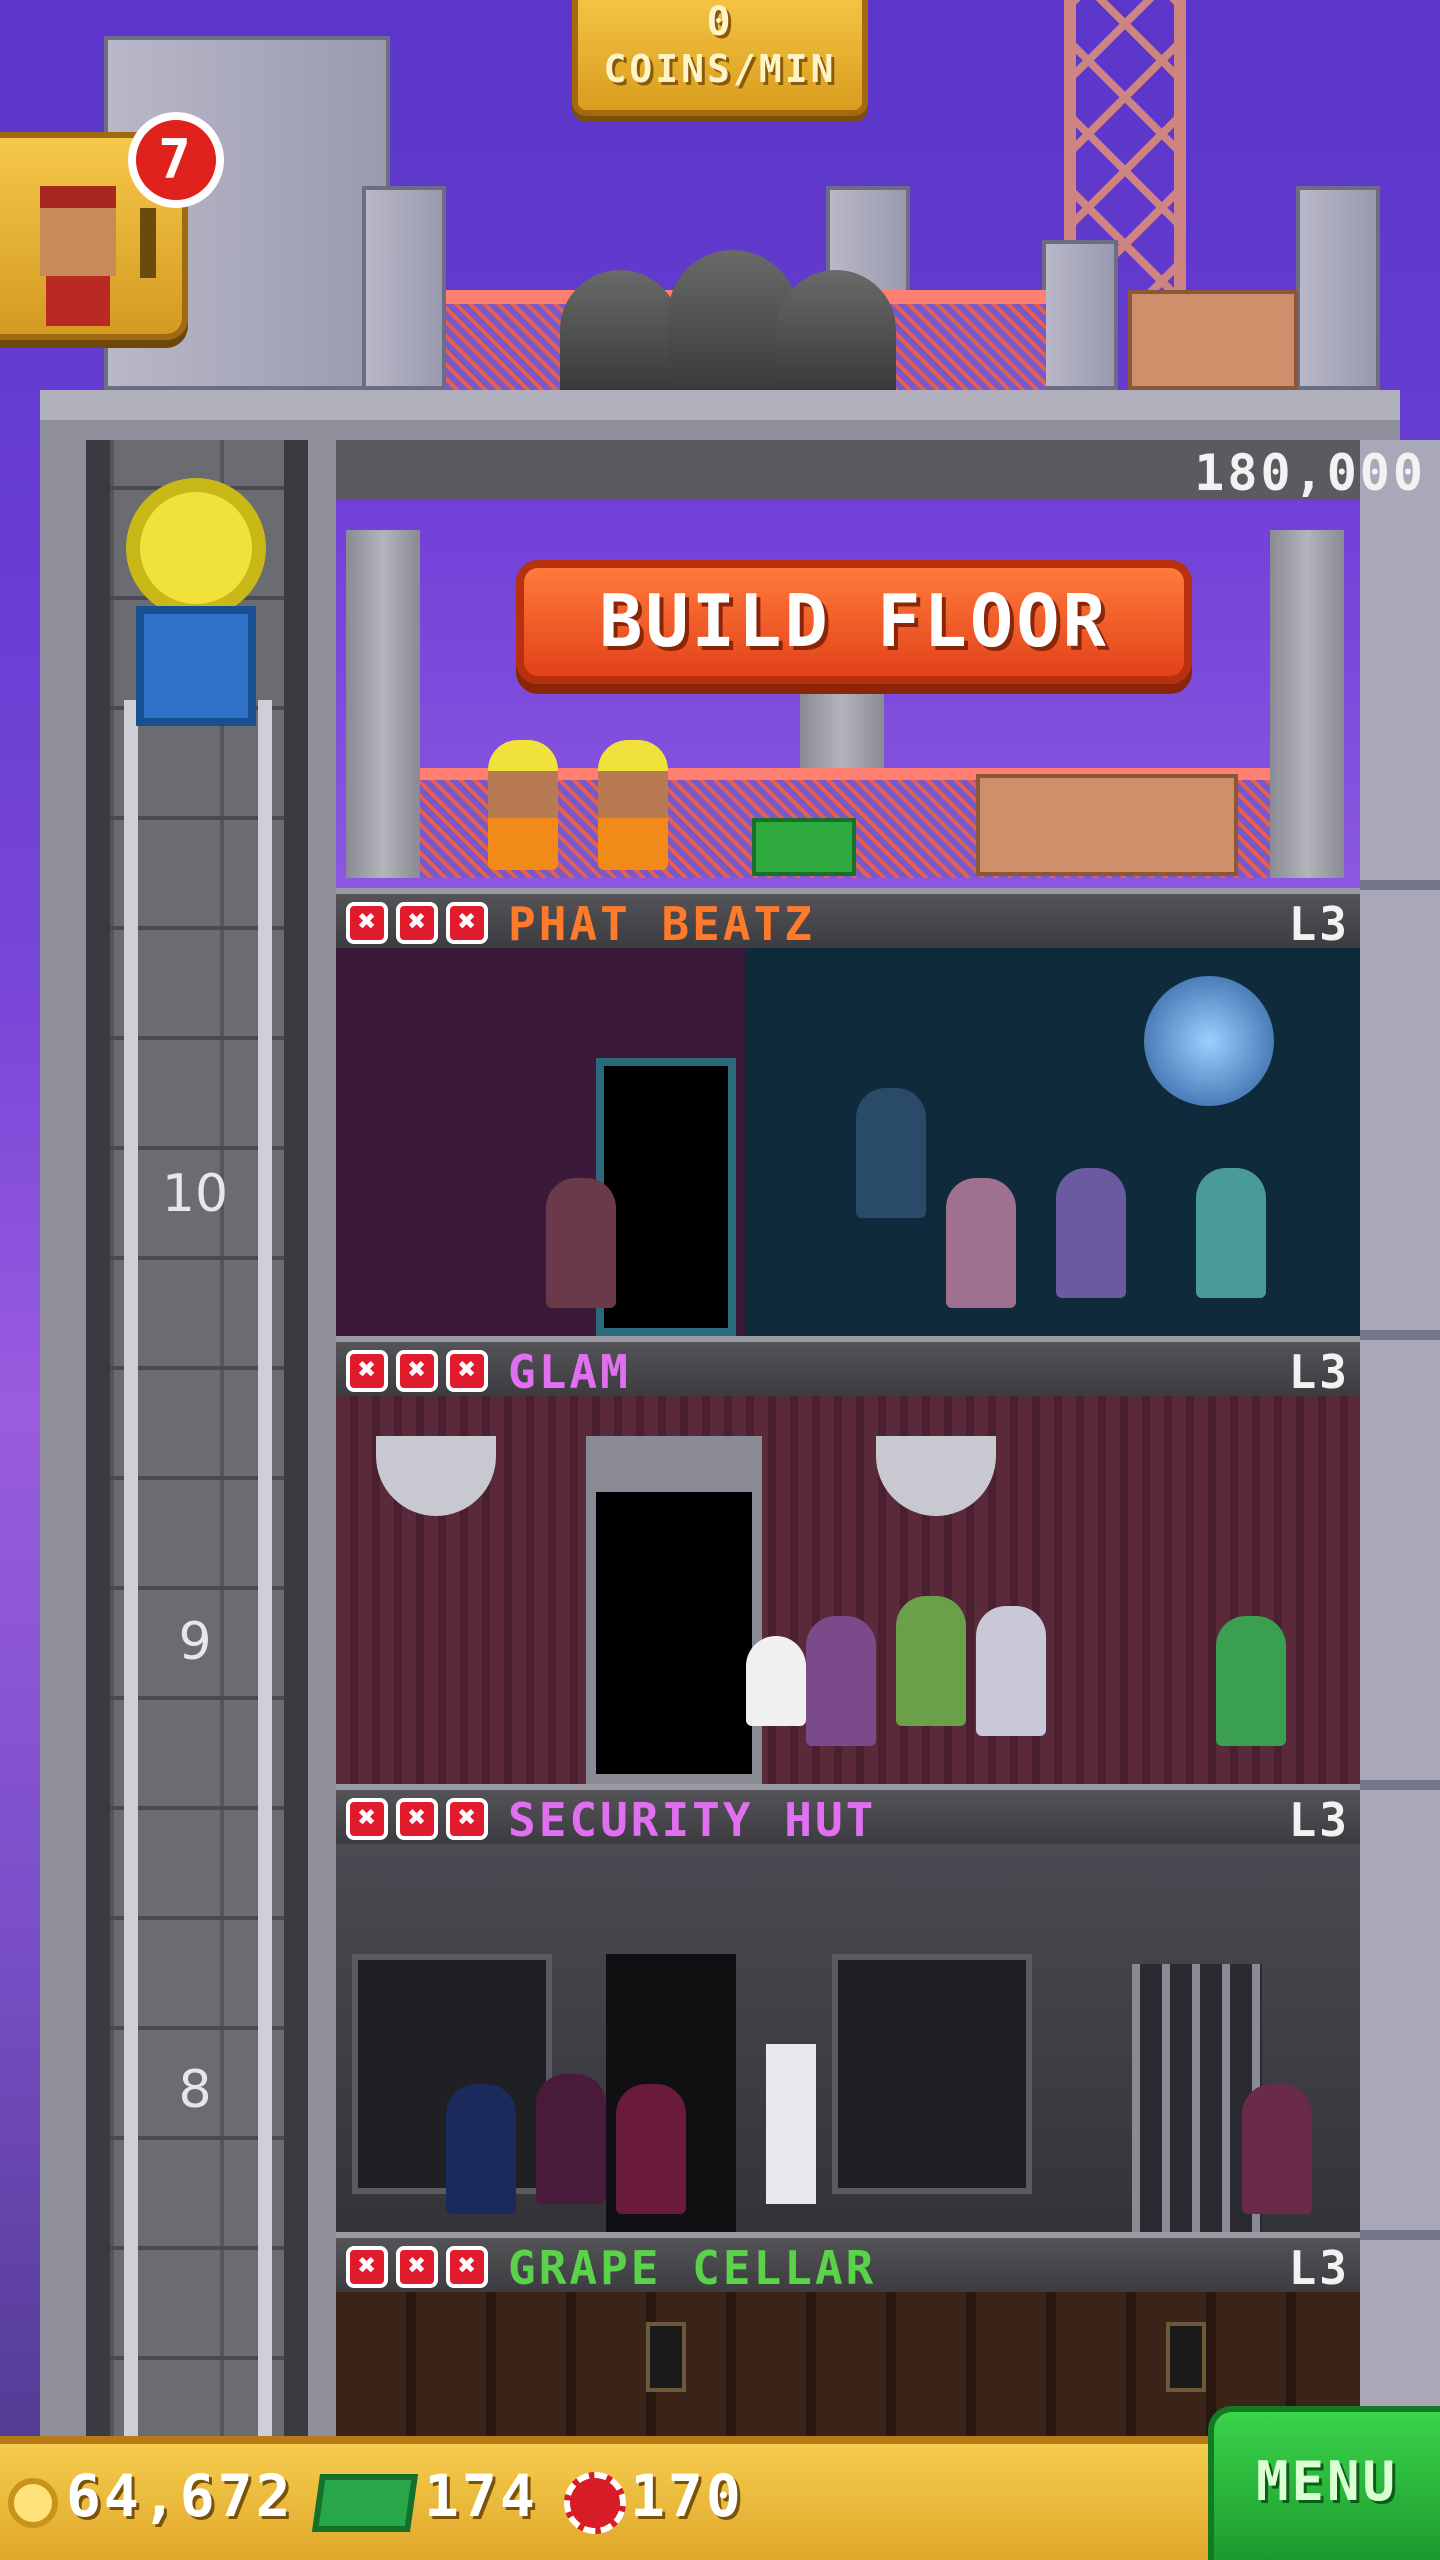  Describe the element at coordinates (661, 924) in the screenshot. I see `floor-name: PHAT BEATZ` at that location.